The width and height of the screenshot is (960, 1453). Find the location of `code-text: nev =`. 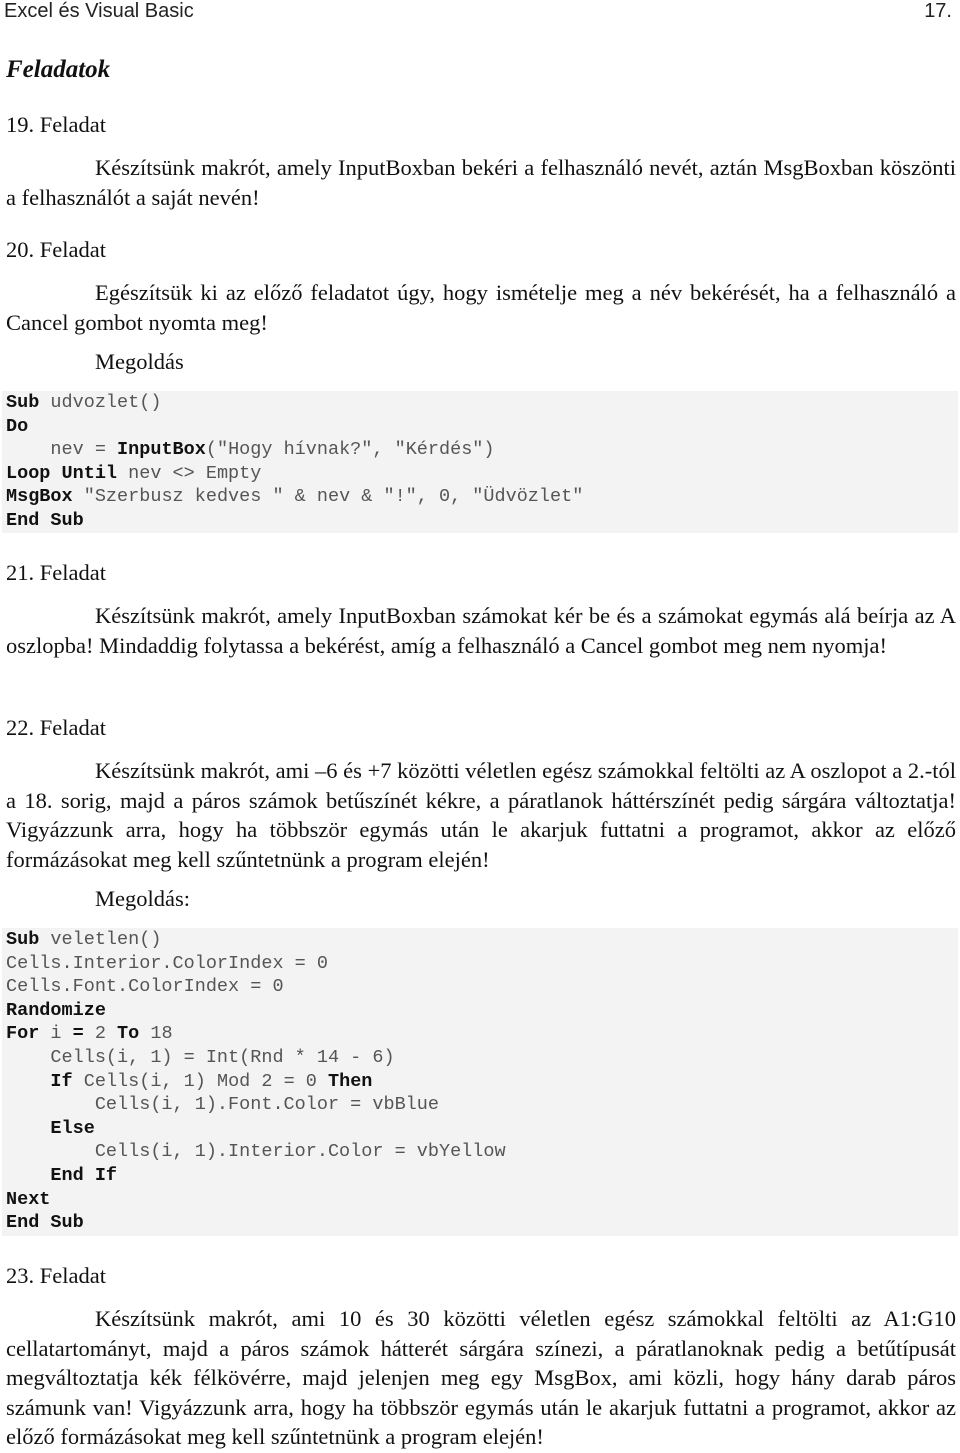

code-text: nev = is located at coordinates (62, 450).